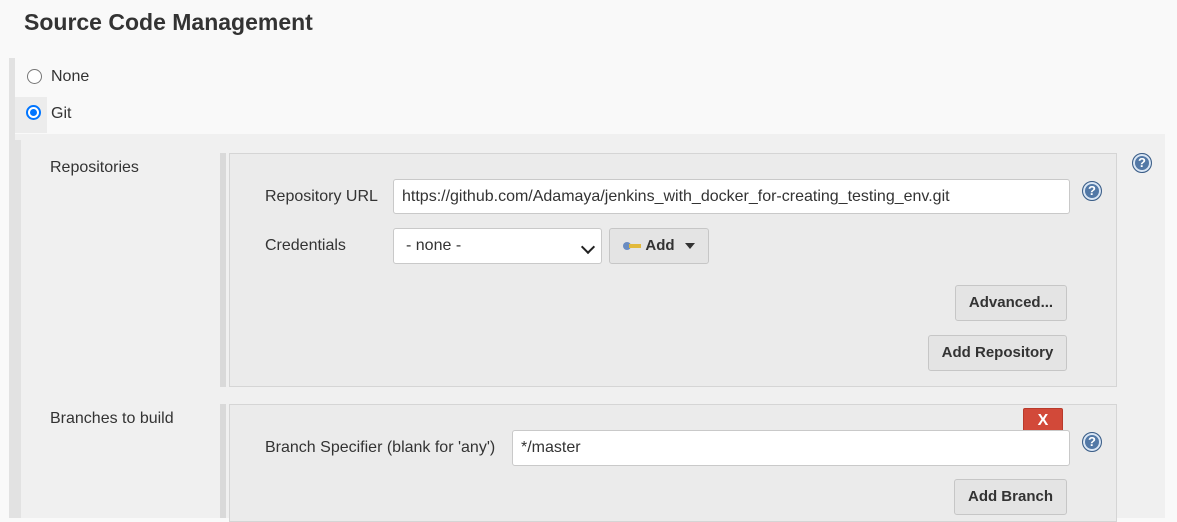 The image size is (1177, 522). Describe the element at coordinates (791, 448) in the screenshot. I see `branch-specifier-input: */master` at that location.